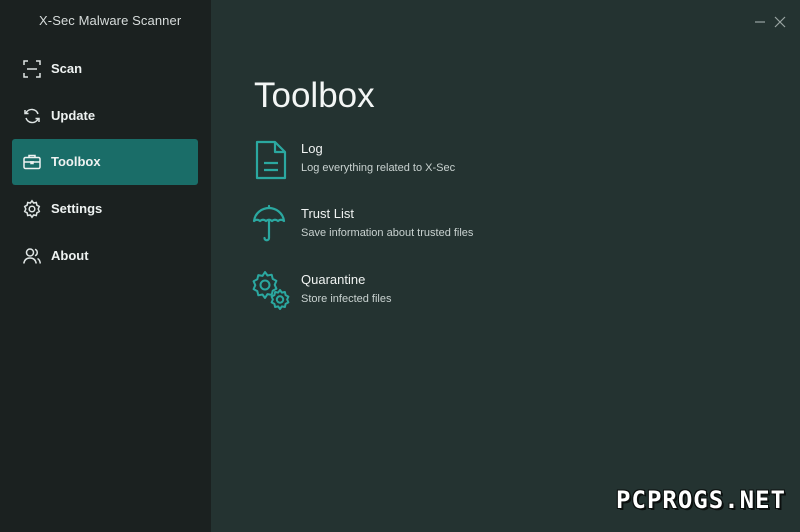 The width and height of the screenshot is (800, 532). What do you see at coordinates (333, 279) in the screenshot?
I see `tool-name: Quarantine` at bounding box center [333, 279].